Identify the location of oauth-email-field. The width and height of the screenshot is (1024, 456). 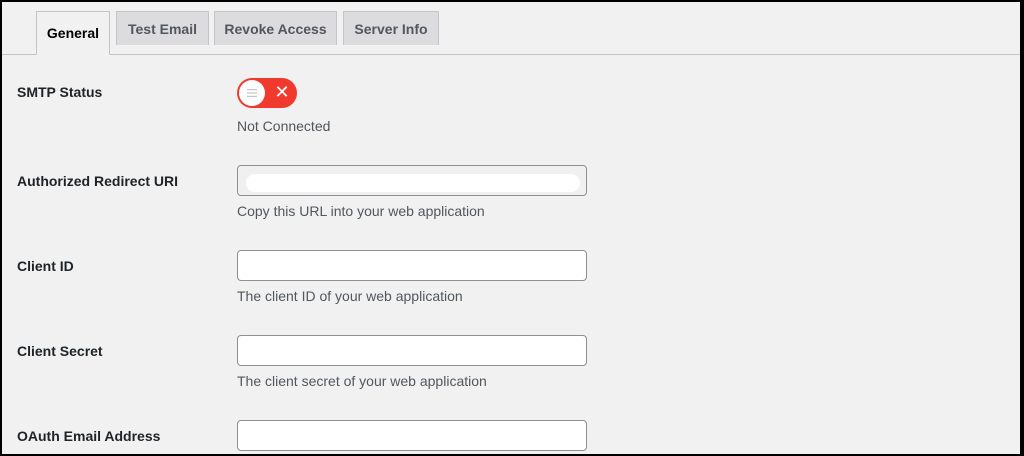
(412, 435).